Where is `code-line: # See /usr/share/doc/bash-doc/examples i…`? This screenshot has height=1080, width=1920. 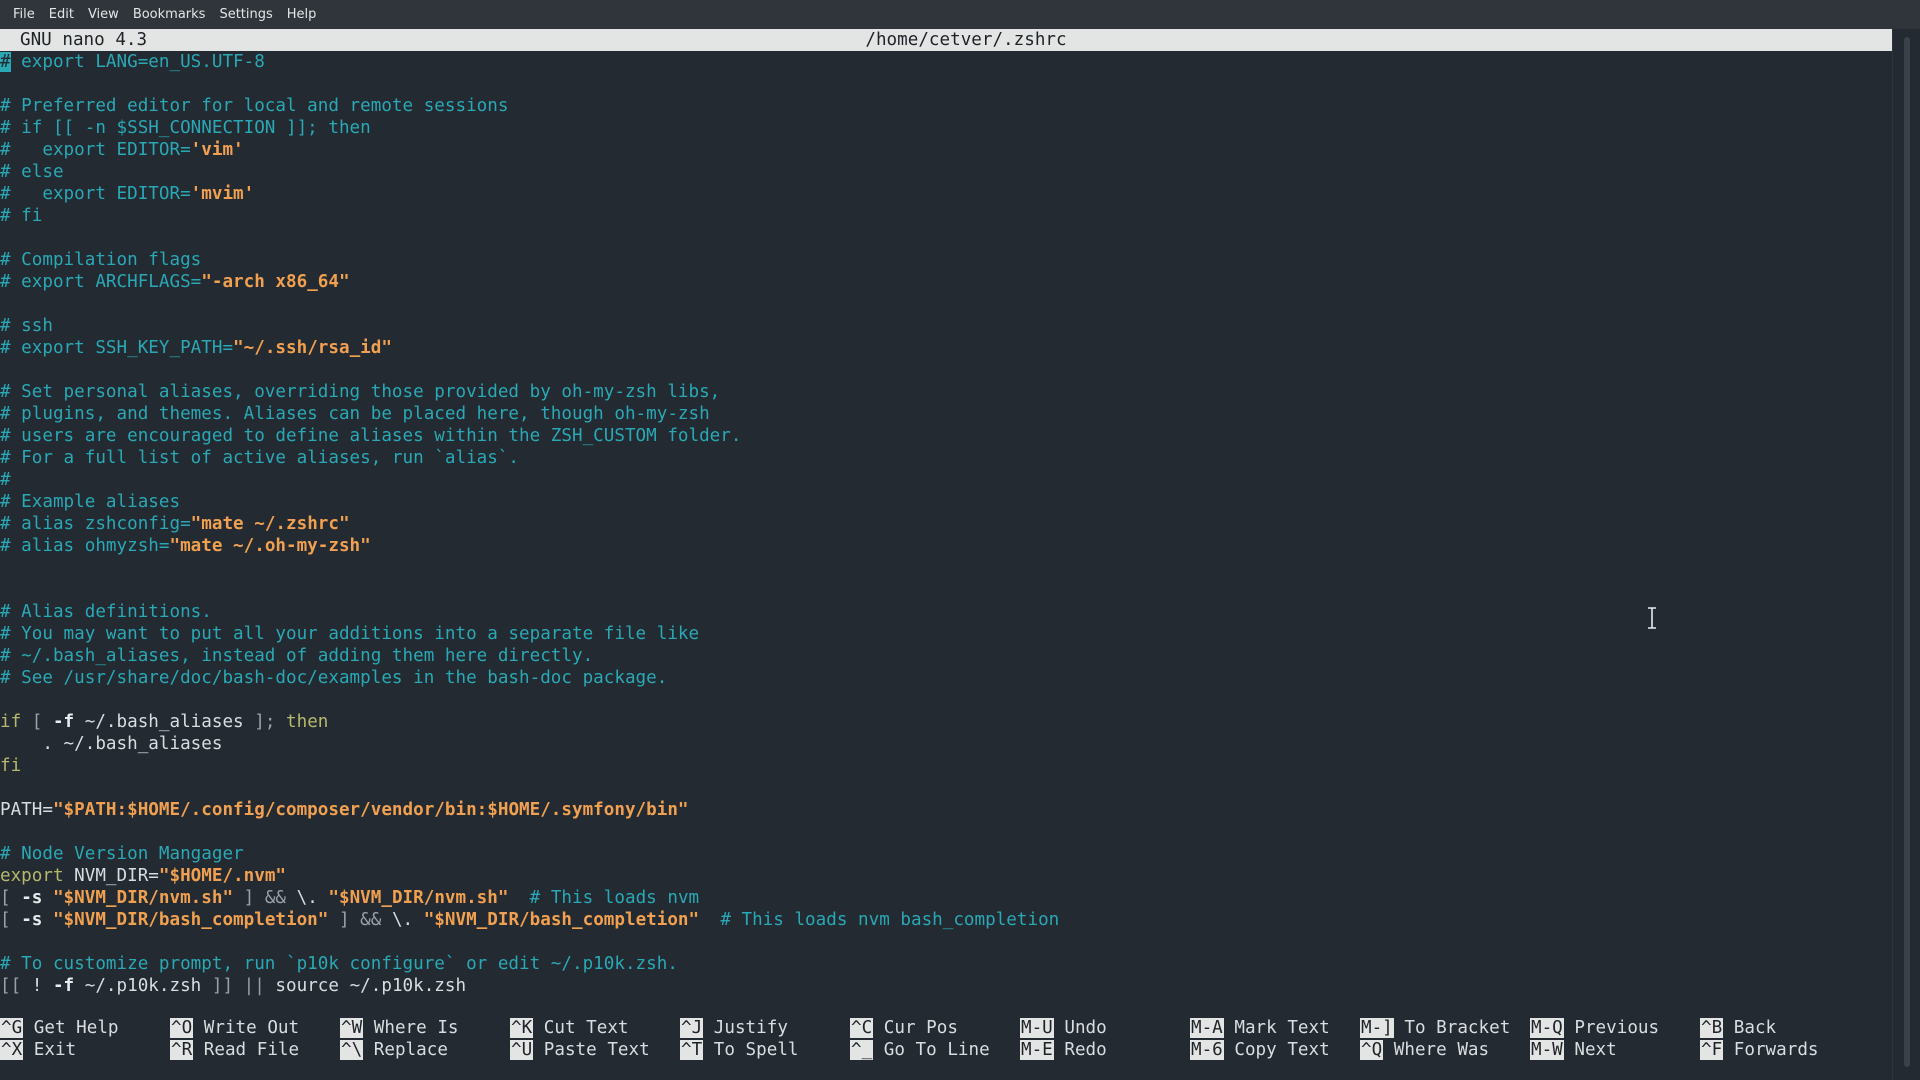
code-line: # See /usr/share/doc/bash-doc/examples i… is located at coordinates (333, 678).